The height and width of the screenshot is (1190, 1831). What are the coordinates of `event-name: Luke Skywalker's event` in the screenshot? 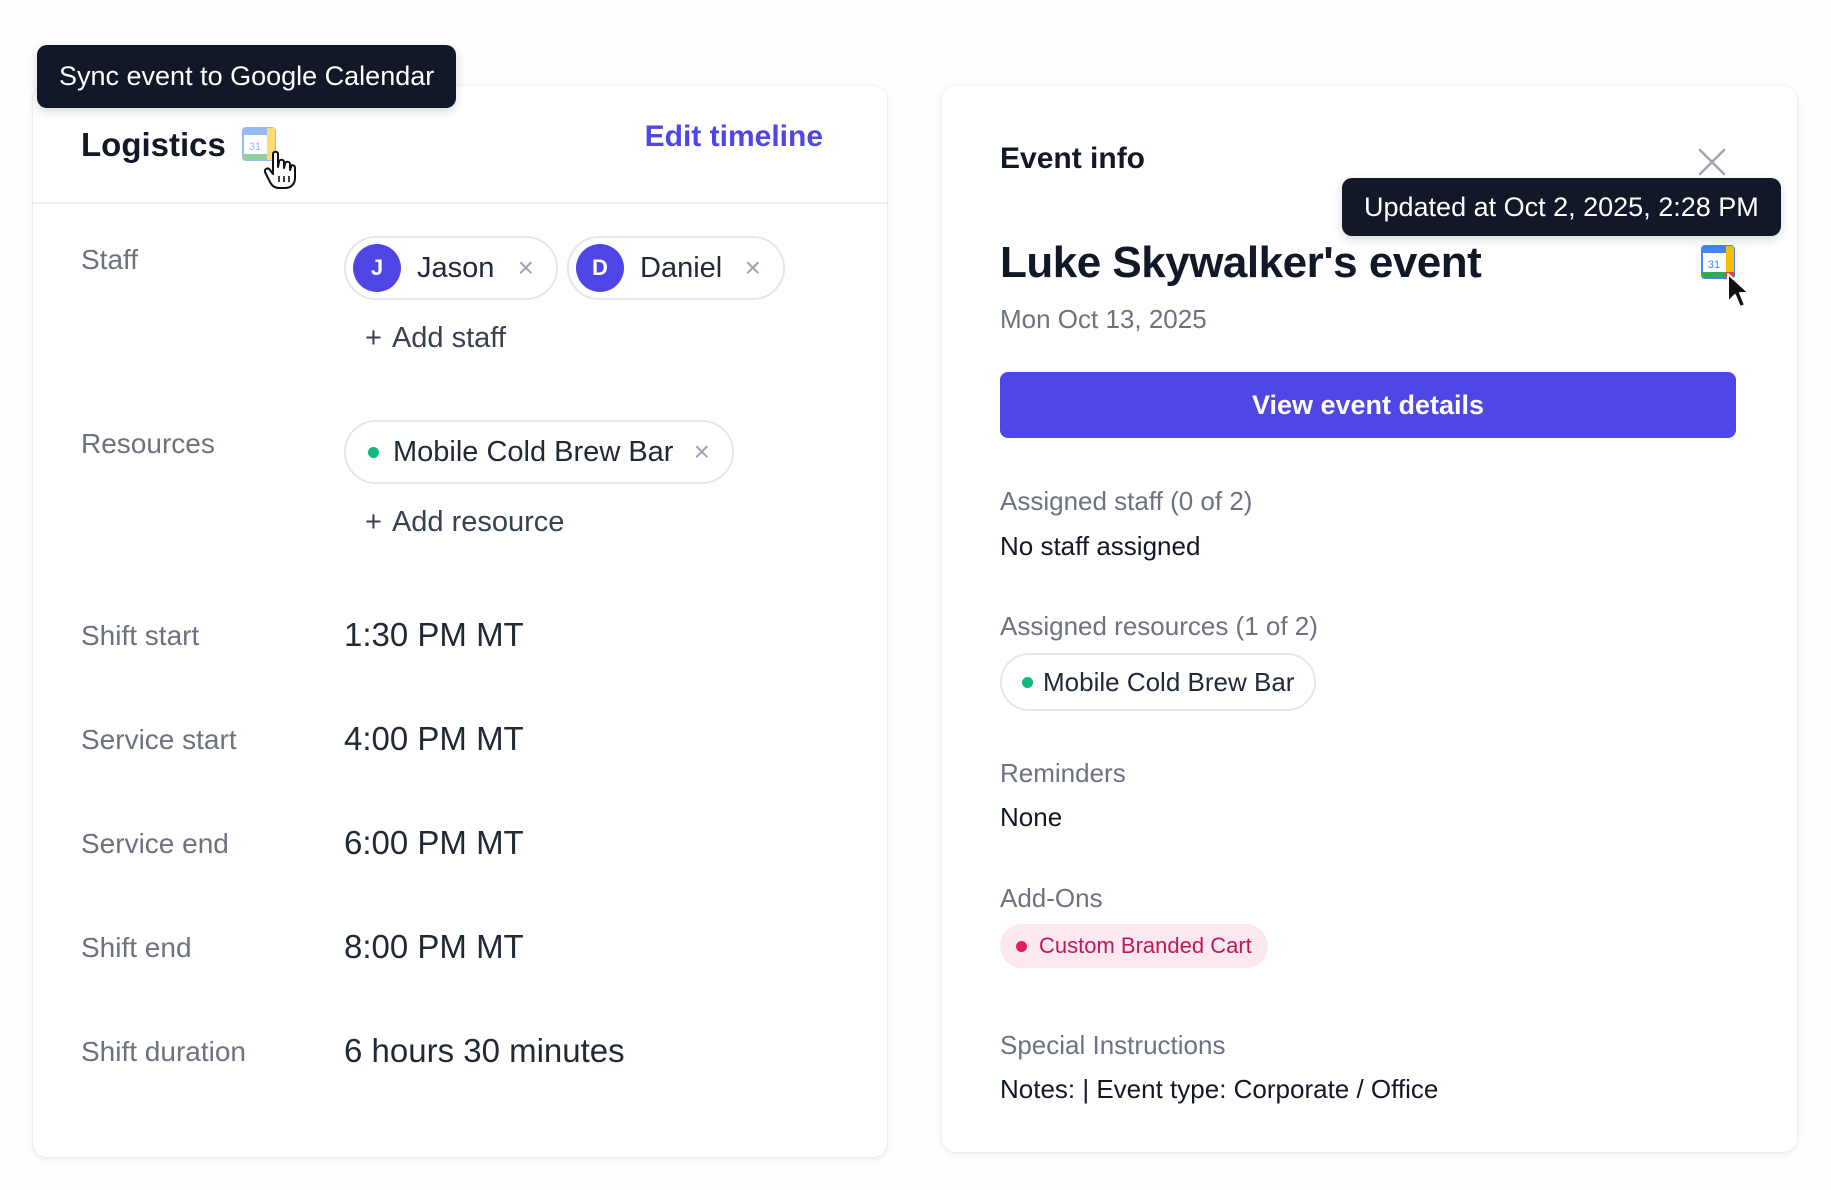 It's located at (1241, 262).